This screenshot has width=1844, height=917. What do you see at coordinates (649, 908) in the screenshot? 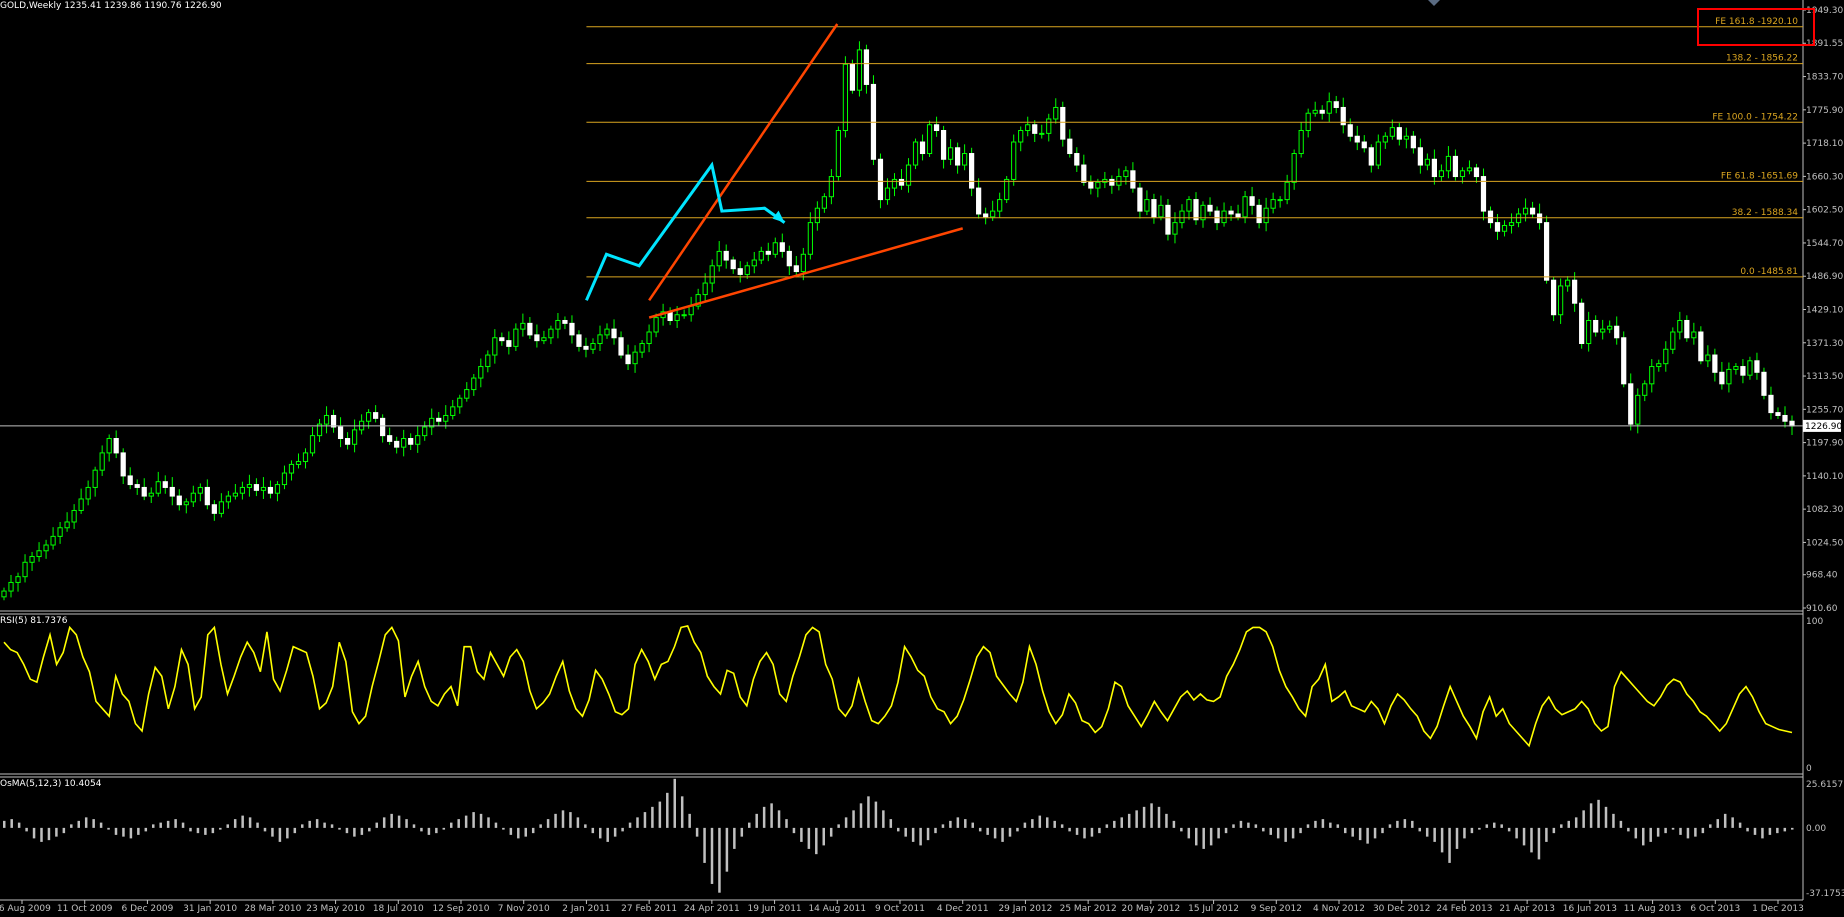
I see `time-tick-label: 27 Feb 2011` at bounding box center [649, 908].